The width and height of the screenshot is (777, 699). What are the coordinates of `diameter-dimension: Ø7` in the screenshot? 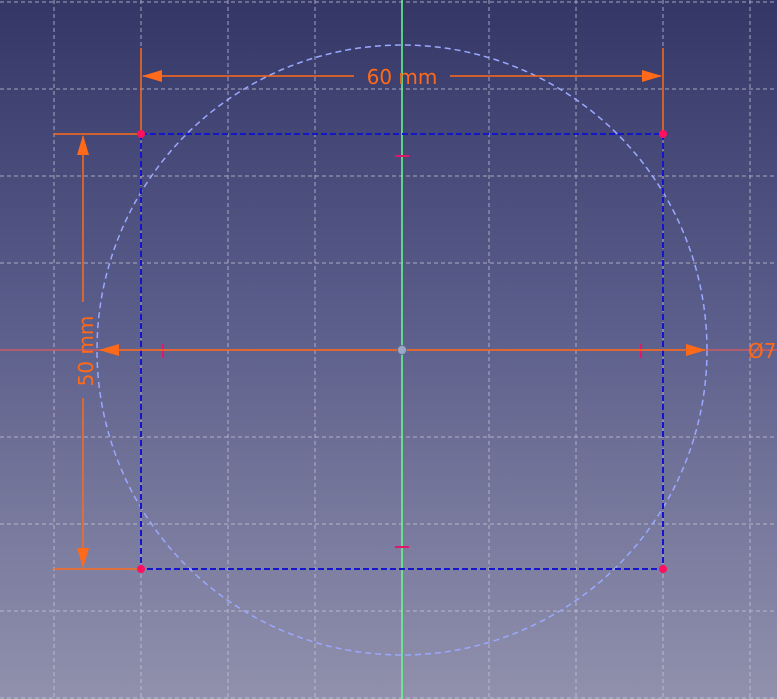 It's located at (437, 351).